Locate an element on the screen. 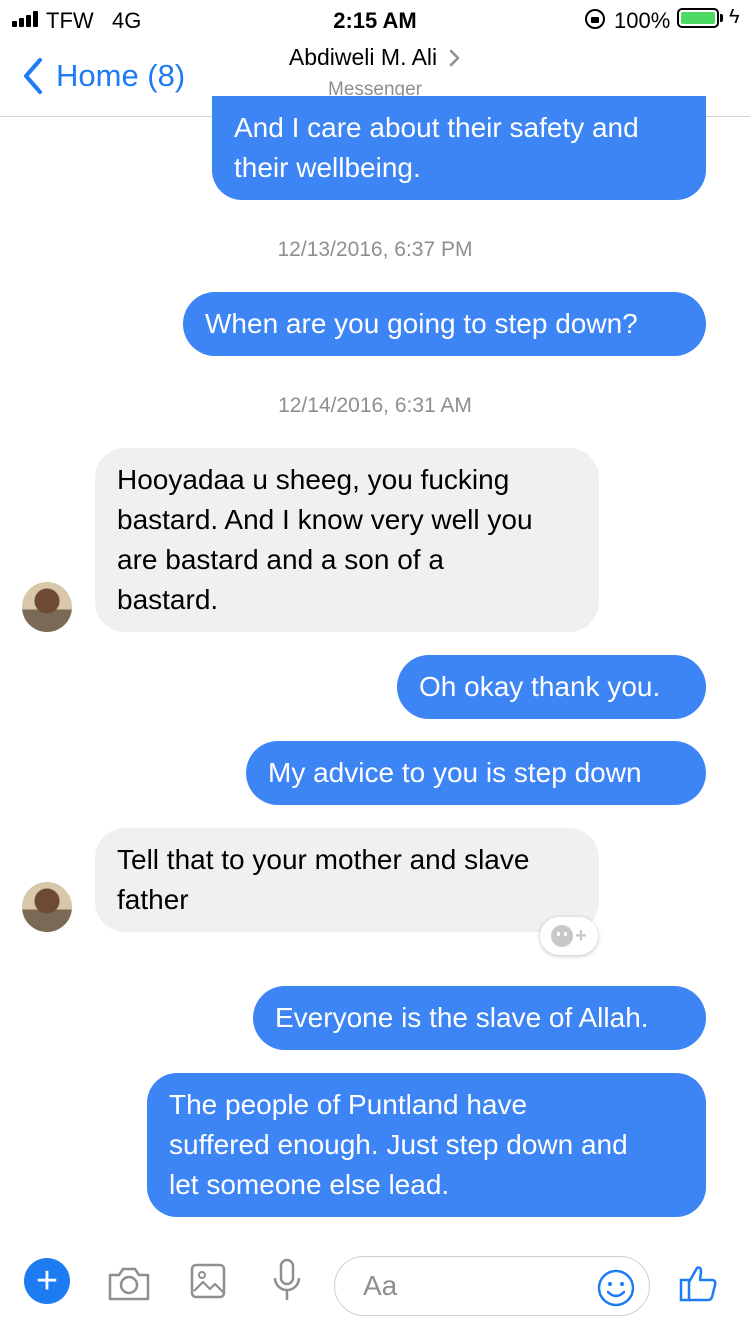 This screenshot has width=750, height=1334. message-line: Everyone is the slave of Allah. is located at coordinates (462, 1017).